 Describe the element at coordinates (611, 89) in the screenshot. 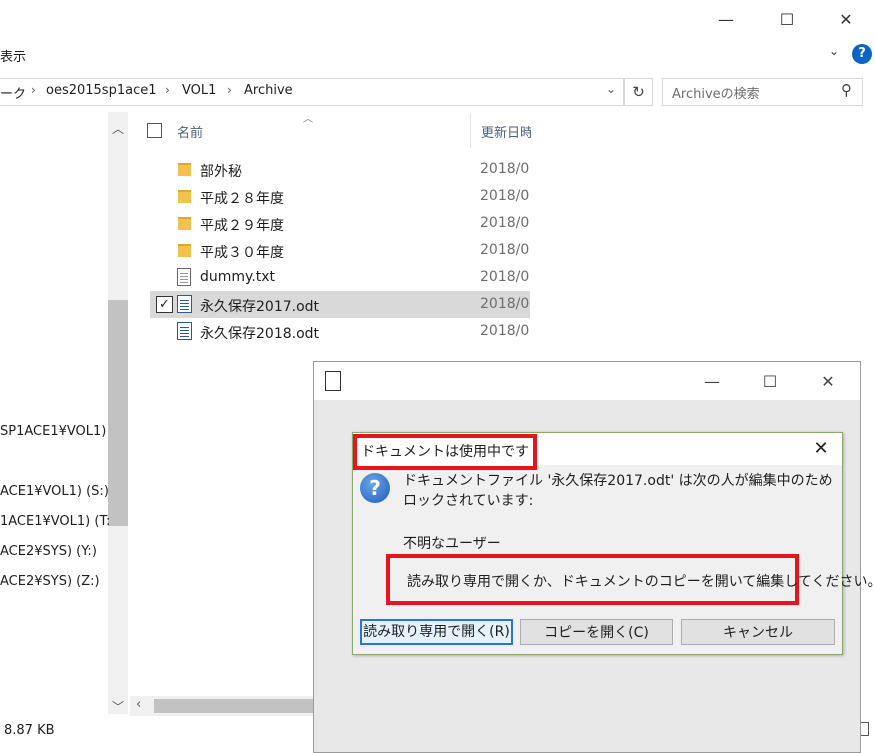

I see `chevron-down-icon: ⌄` at that location.